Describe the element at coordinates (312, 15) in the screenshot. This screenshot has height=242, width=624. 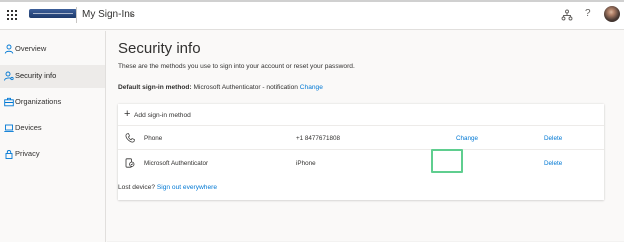
I see `top-bar: My Sign-Ins ⌄ ?` at that location.